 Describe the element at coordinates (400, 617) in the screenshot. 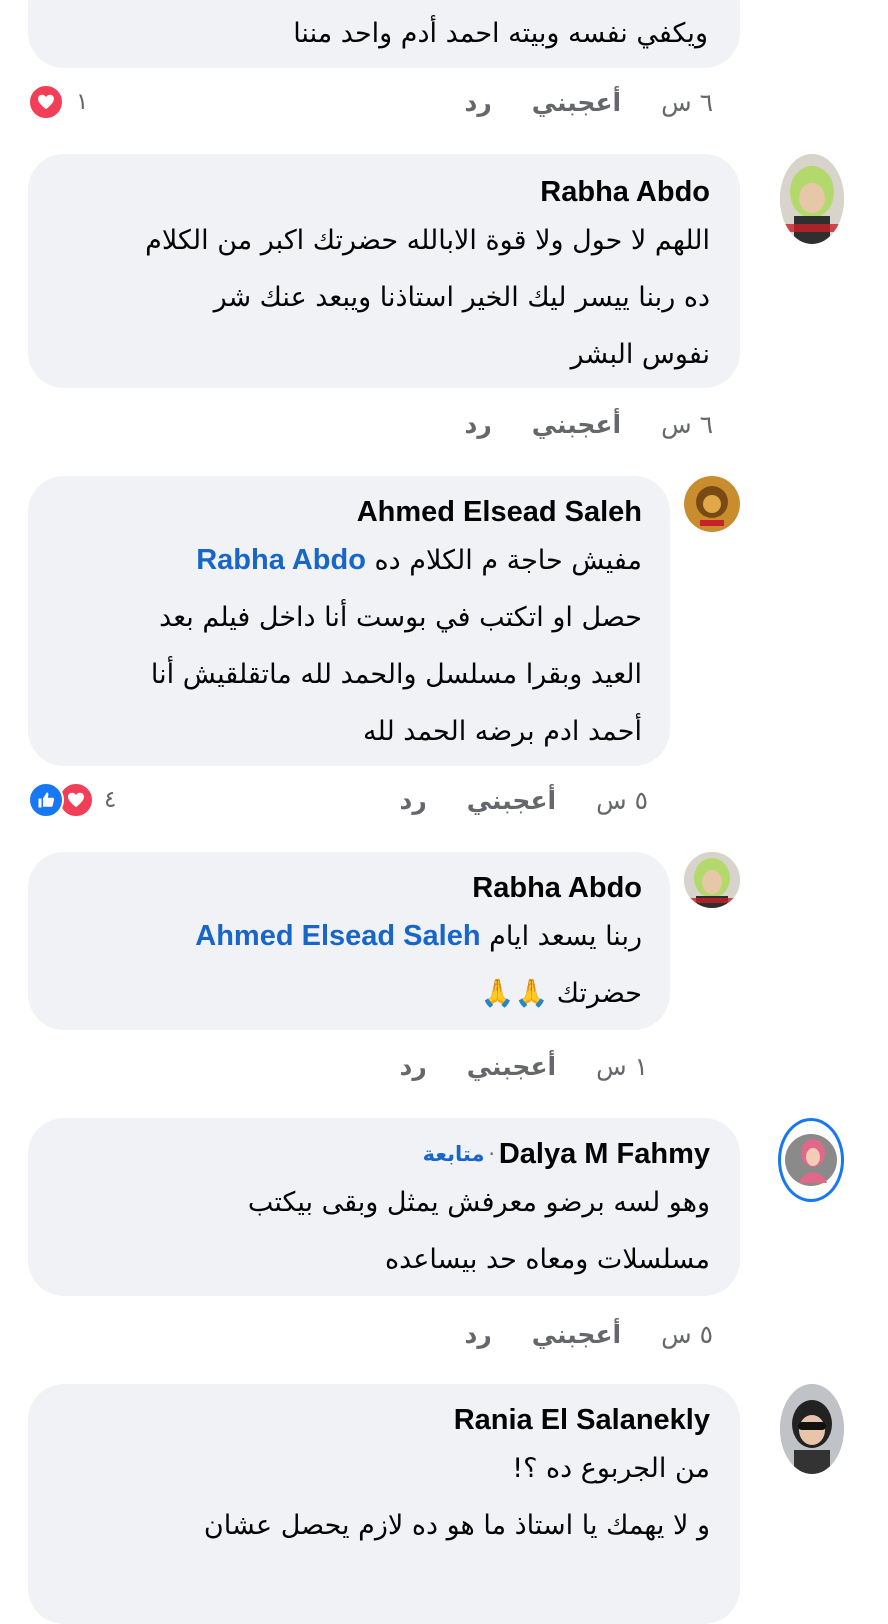

I see `comment-text-line: حصل او اتكتب في بوست أنا داخل فيلم بعد` at that location.